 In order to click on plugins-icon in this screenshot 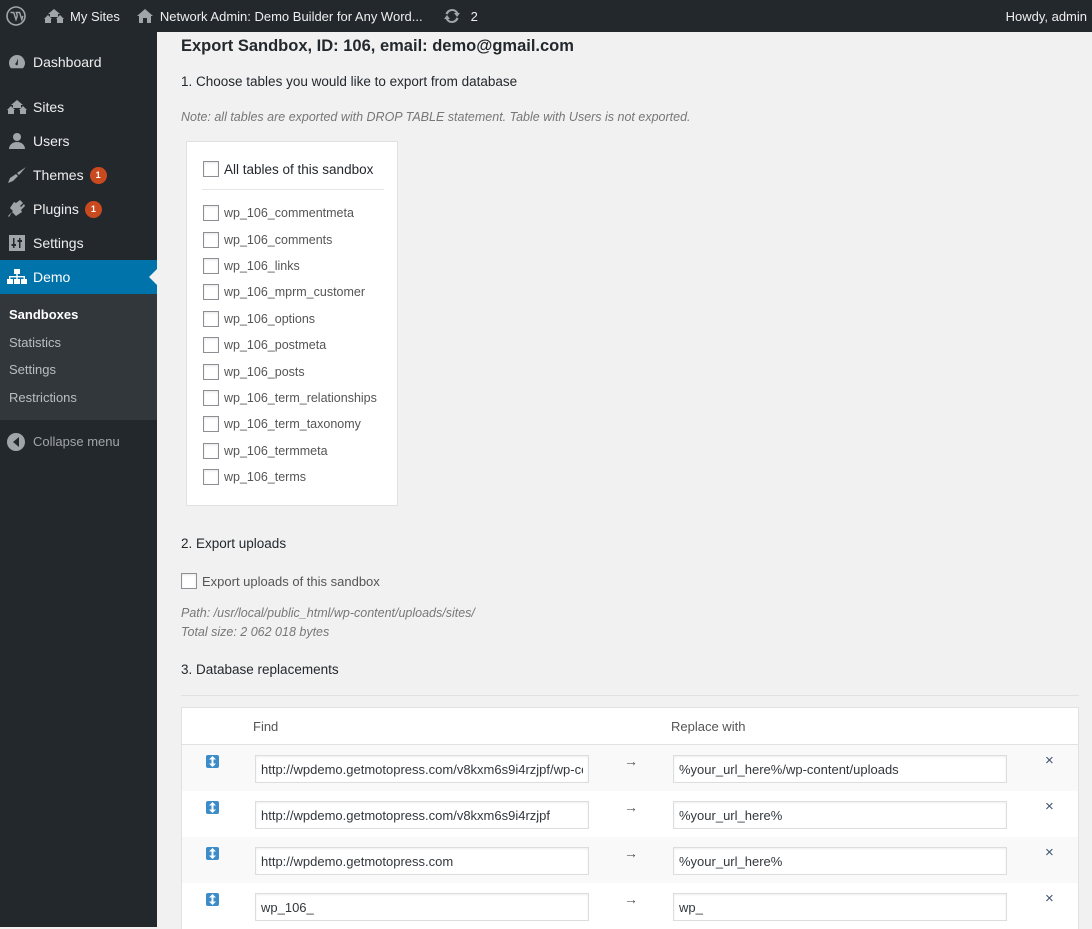, I will do `click(17, 209)`.